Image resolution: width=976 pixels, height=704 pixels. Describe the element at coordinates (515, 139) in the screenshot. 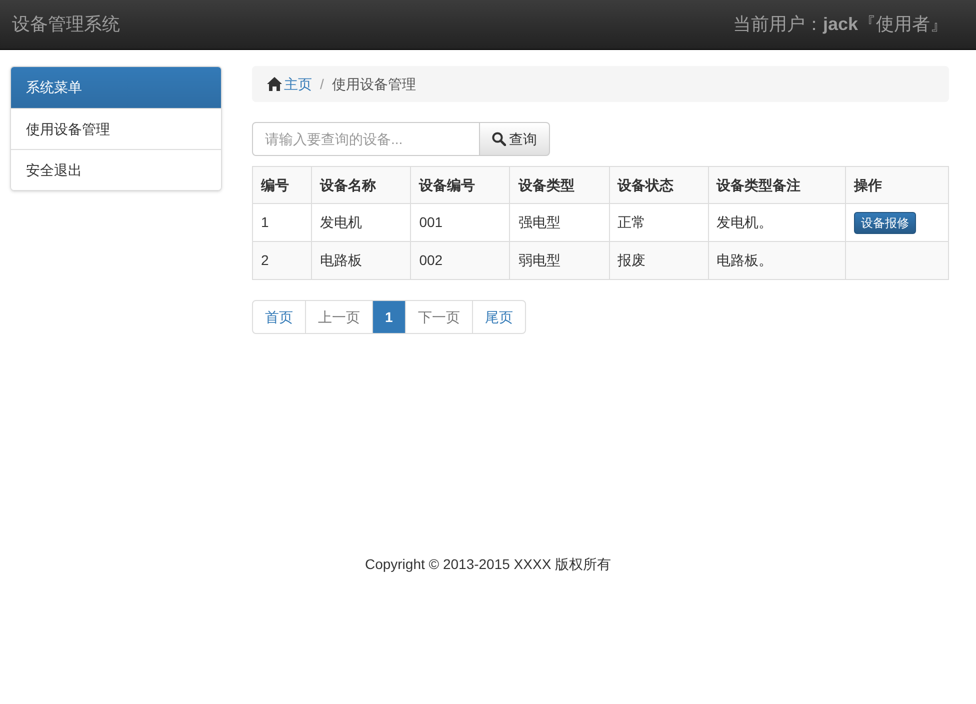

I see `search-button: 查询` at that location.